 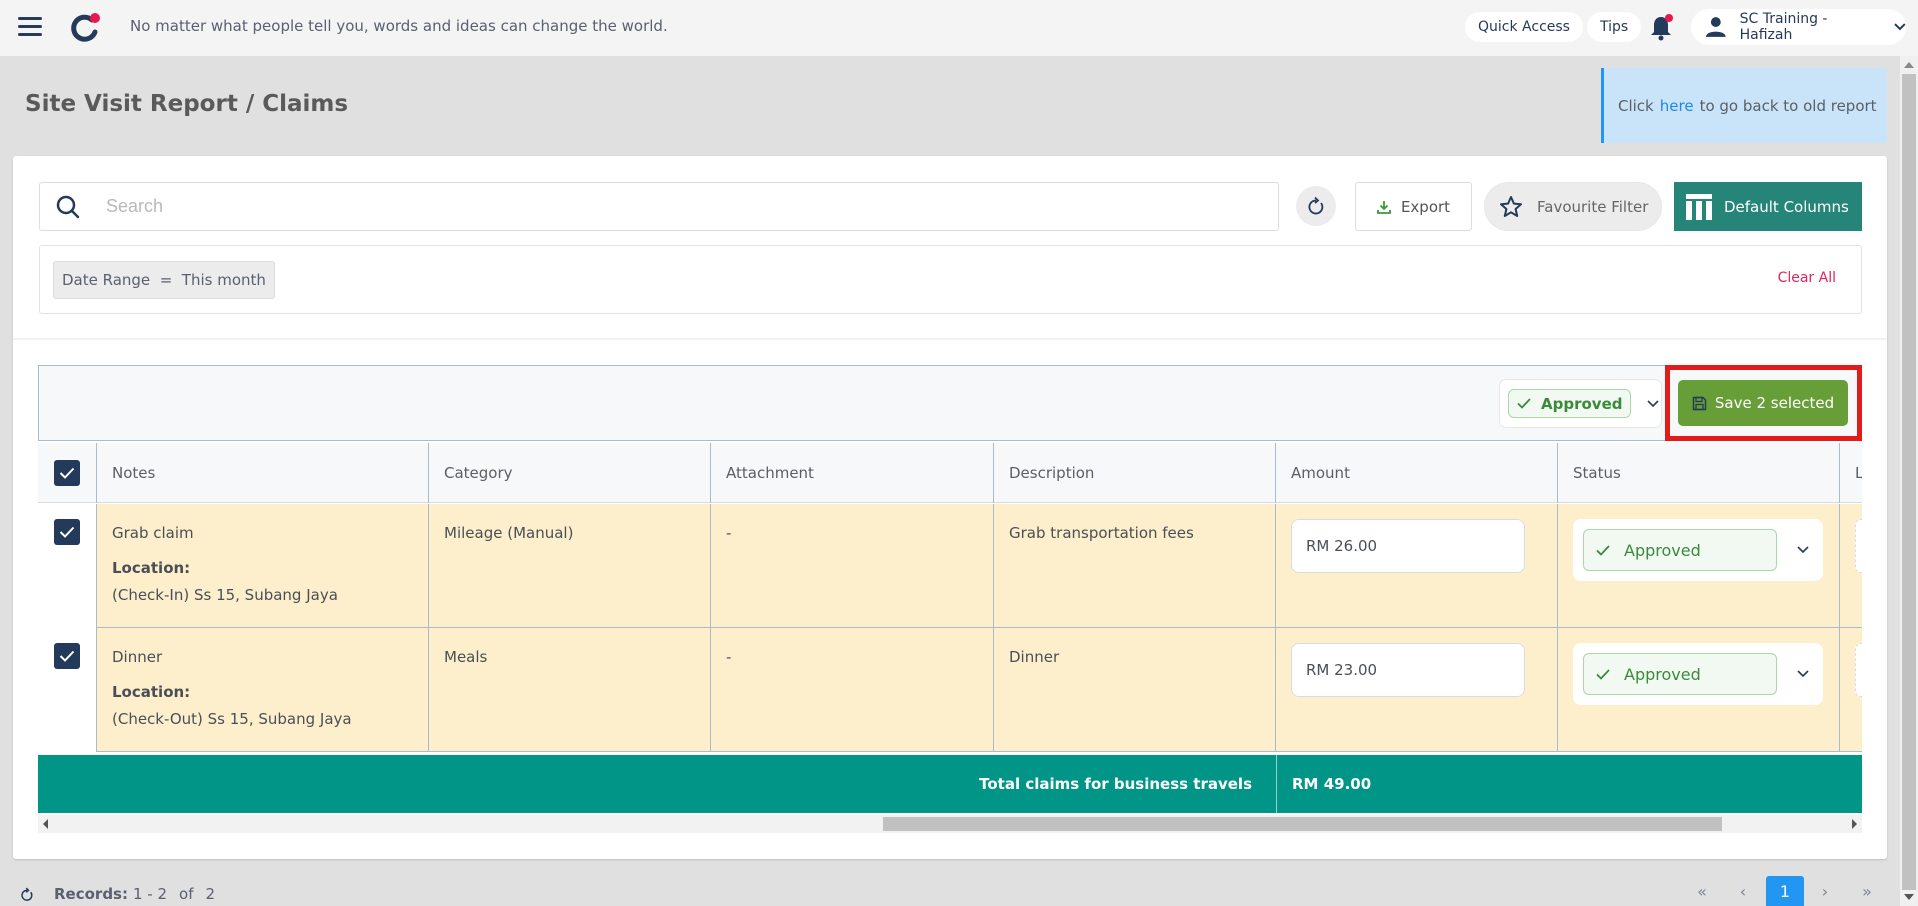 What do you see at coordinates (151, 692) in the screenshot?
I see `location-label: Location:` at bounding box center [151, 692].